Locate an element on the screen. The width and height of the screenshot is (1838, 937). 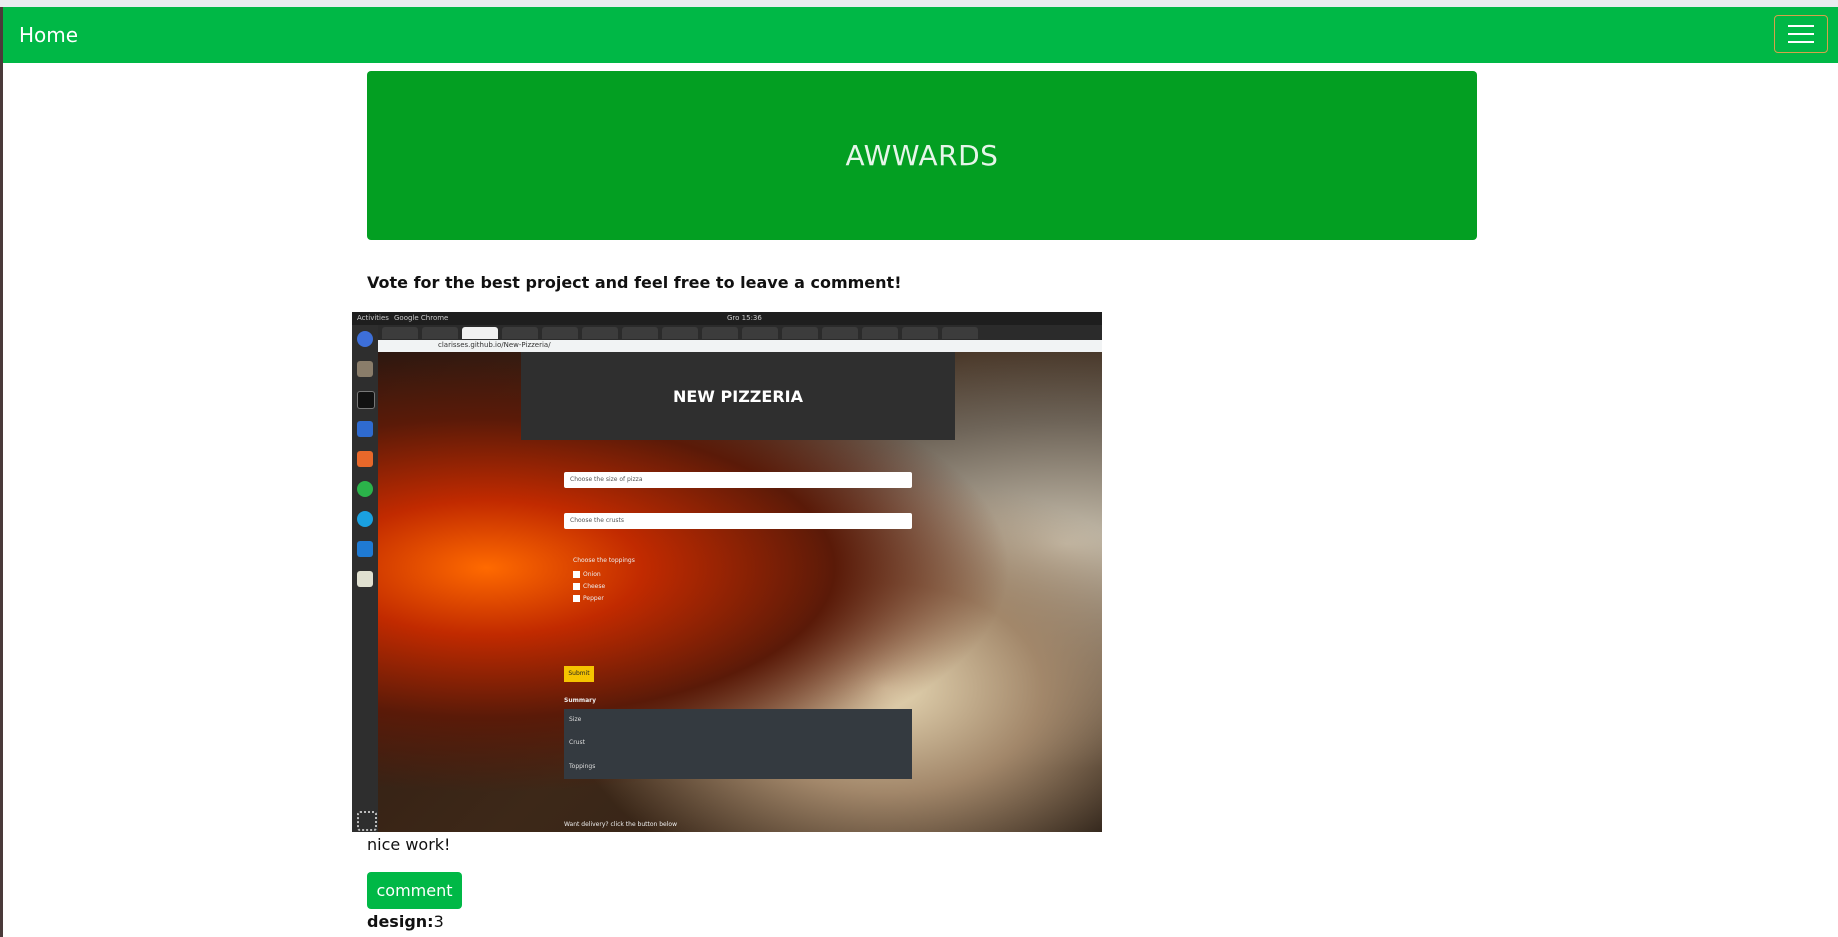
os-activities-label: Activities is located at coordinates (373, 318).